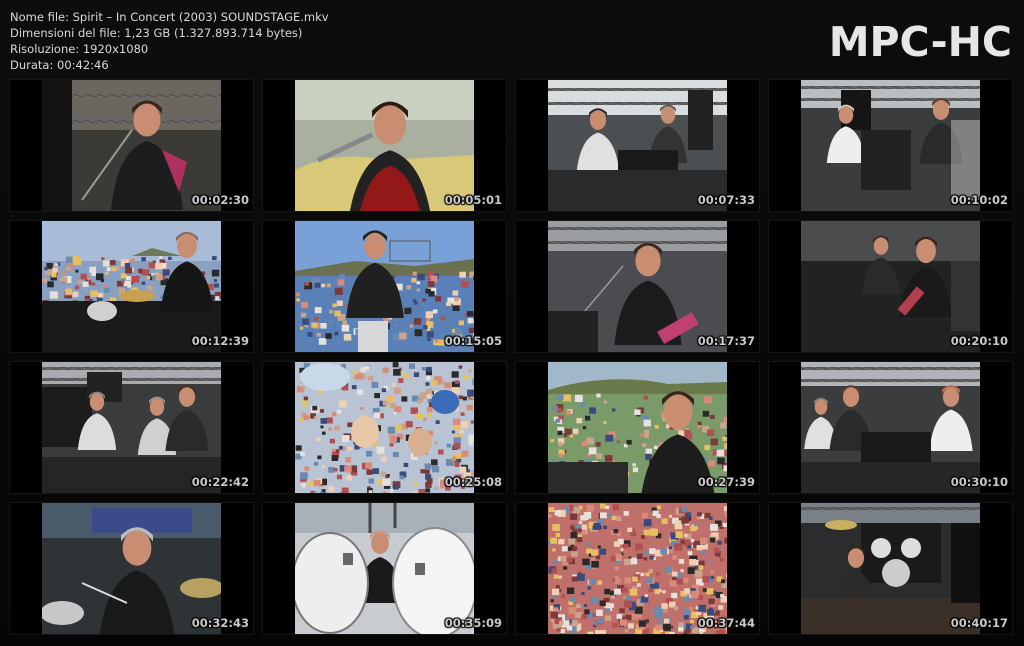 The width and height of the screenshot is (1024, 646). I want to click on thumbnail: 00:25:08, so click(384, 427).